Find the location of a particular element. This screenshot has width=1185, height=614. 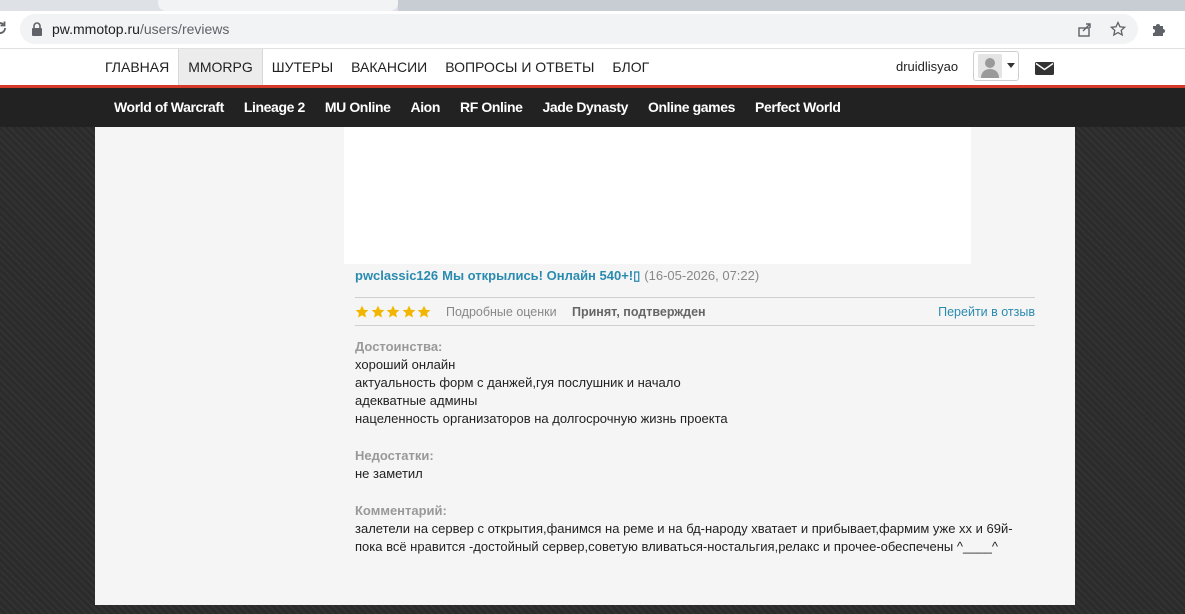

browser-tab-strip is located at coordinates (592, 5).